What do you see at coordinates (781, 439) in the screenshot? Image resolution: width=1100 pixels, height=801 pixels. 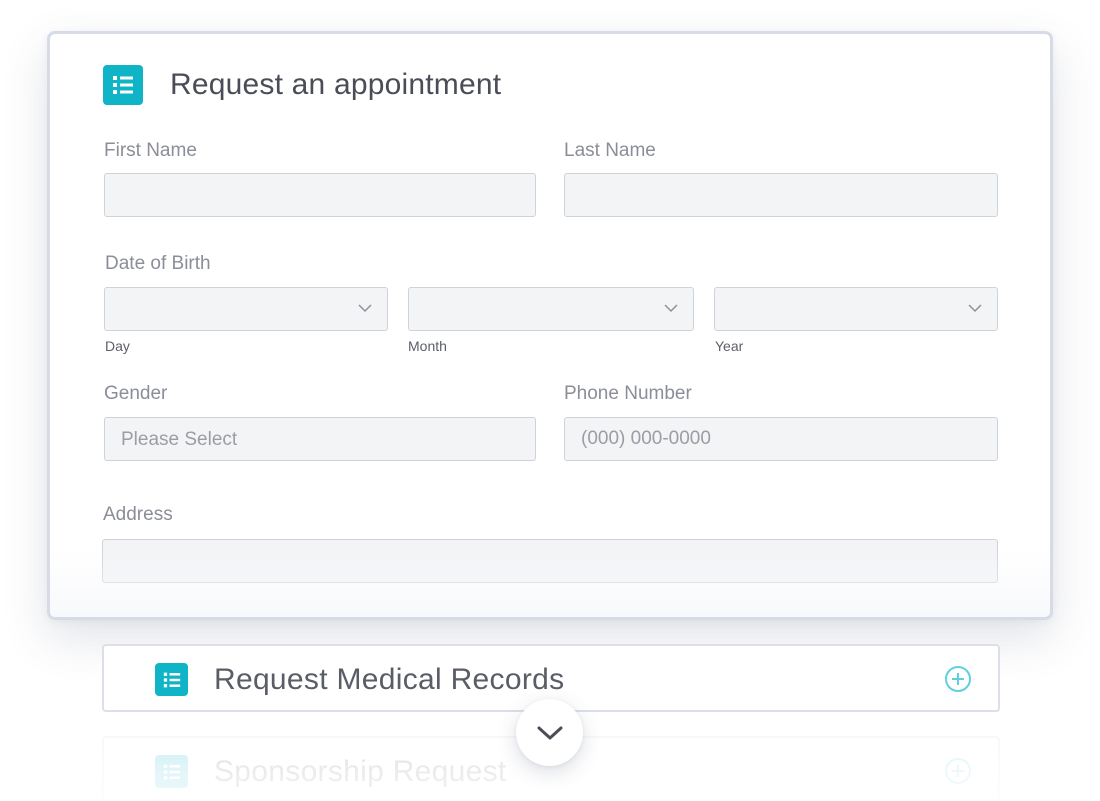 I see `phone-number-input` at bounding box center [781, 439].